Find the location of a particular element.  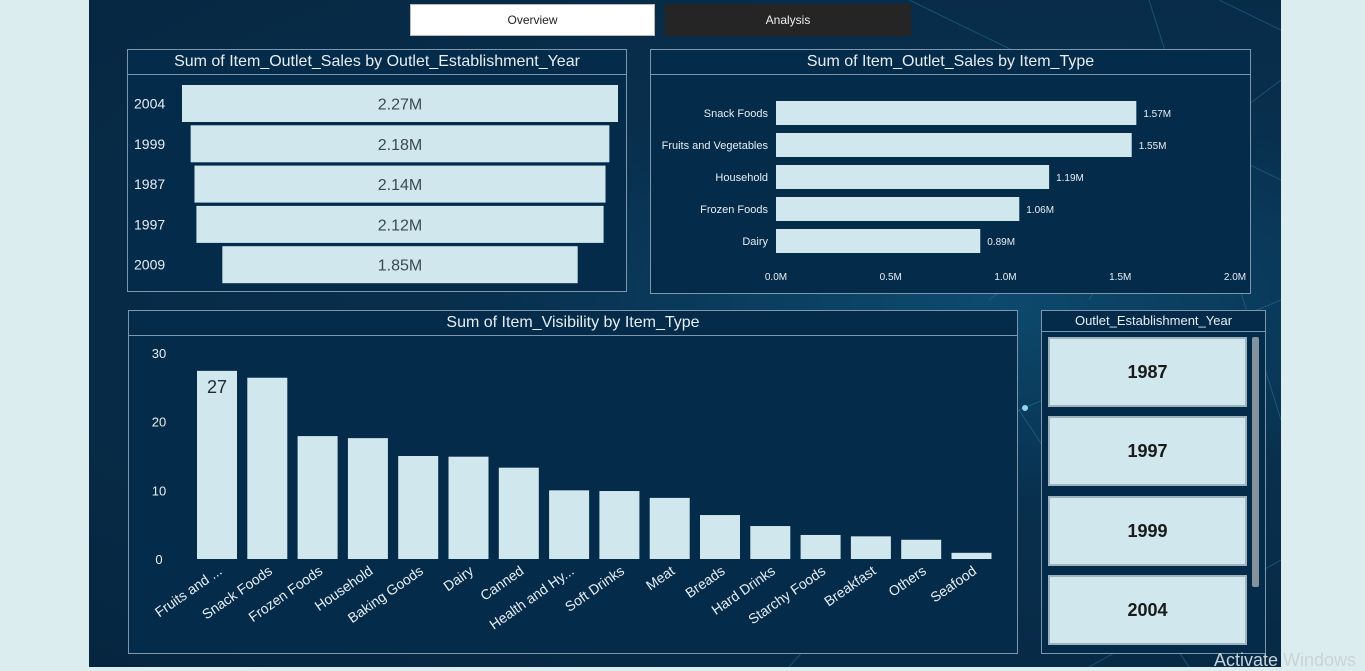

category-label: 2004 is located at coordinates (149, 104).